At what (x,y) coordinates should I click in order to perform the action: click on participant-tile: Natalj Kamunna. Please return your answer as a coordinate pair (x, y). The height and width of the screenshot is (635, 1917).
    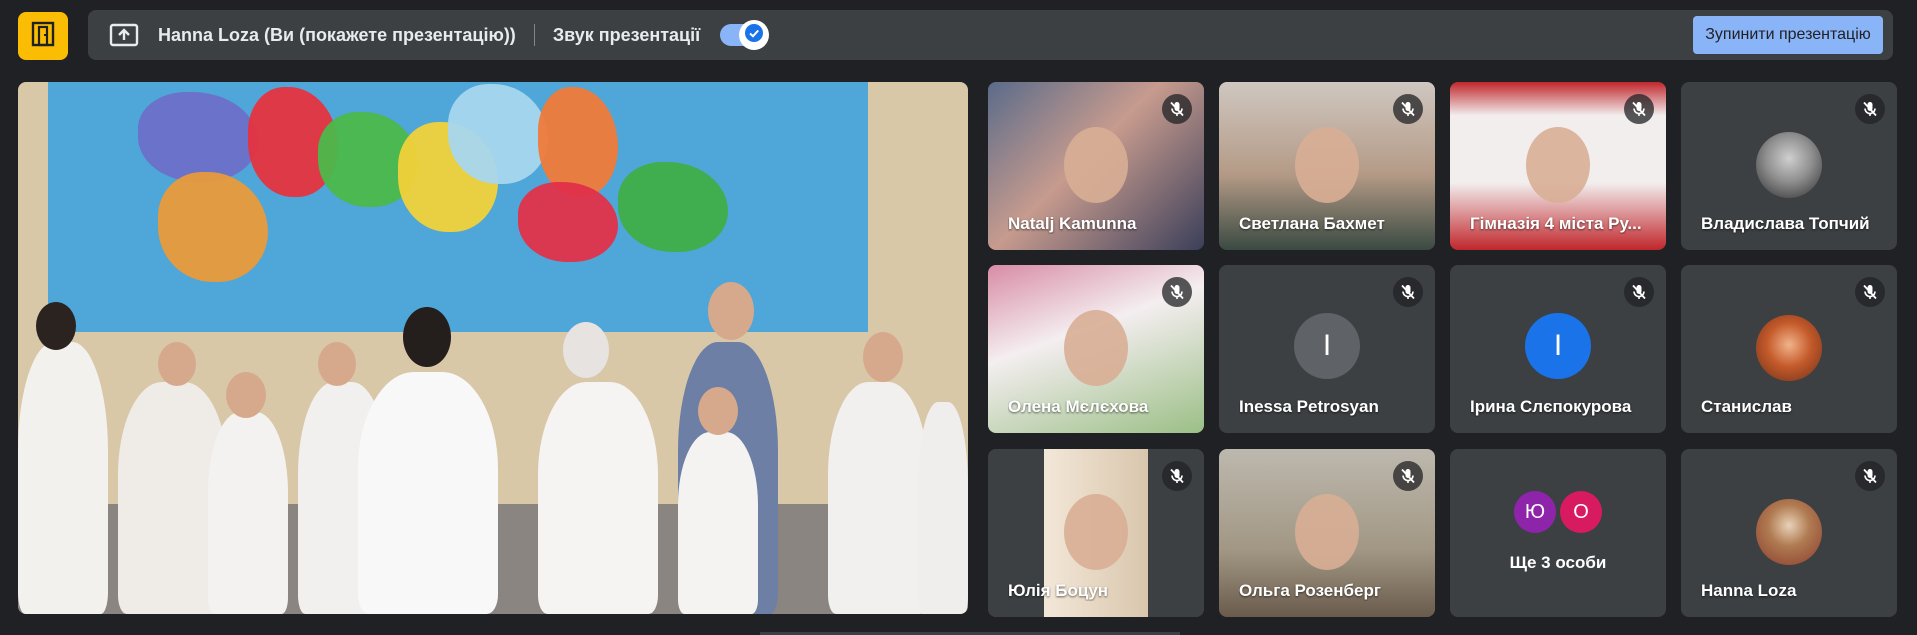
    Looking at the image, I should click on (1096, 166).